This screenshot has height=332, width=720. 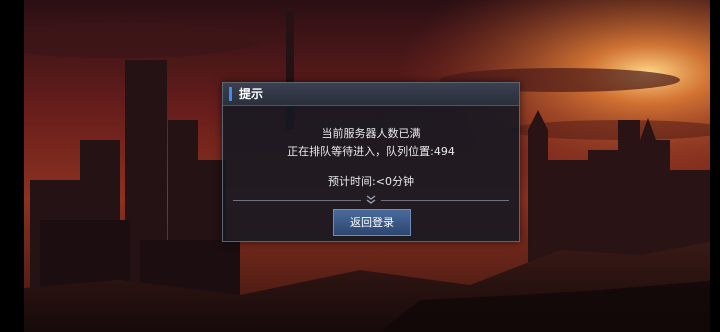 What do you see at coordinates (445, 200) in the screenshot?
I see `divider-right` at bounding box center [445, 200].